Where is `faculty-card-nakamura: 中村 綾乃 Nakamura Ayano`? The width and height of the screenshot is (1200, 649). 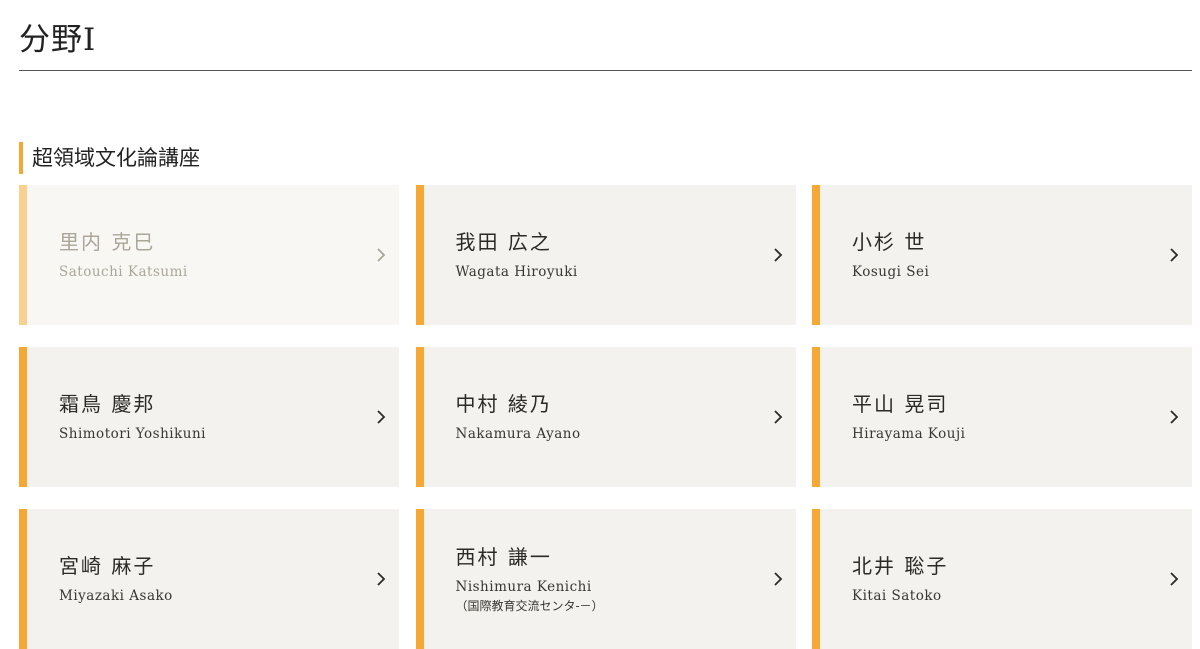 faculty-card-nakamura: 中村 綾乃 Nakamura Ayano is located at coordinates (605, 417).